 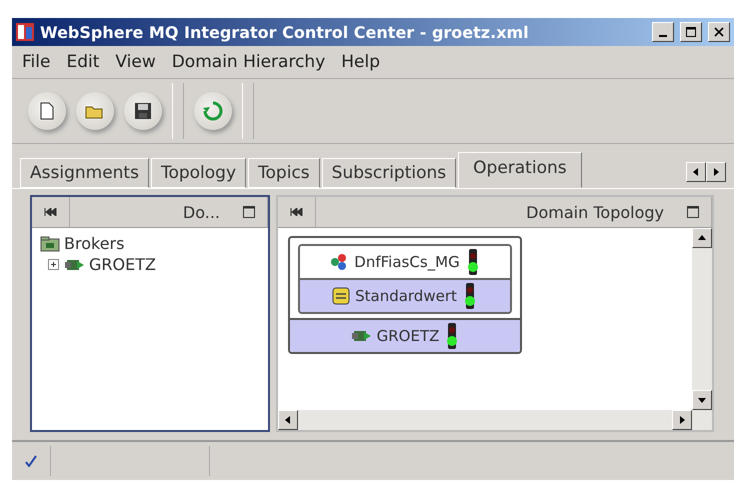 I want to click on refresh-button, so click(x=213, y=111).